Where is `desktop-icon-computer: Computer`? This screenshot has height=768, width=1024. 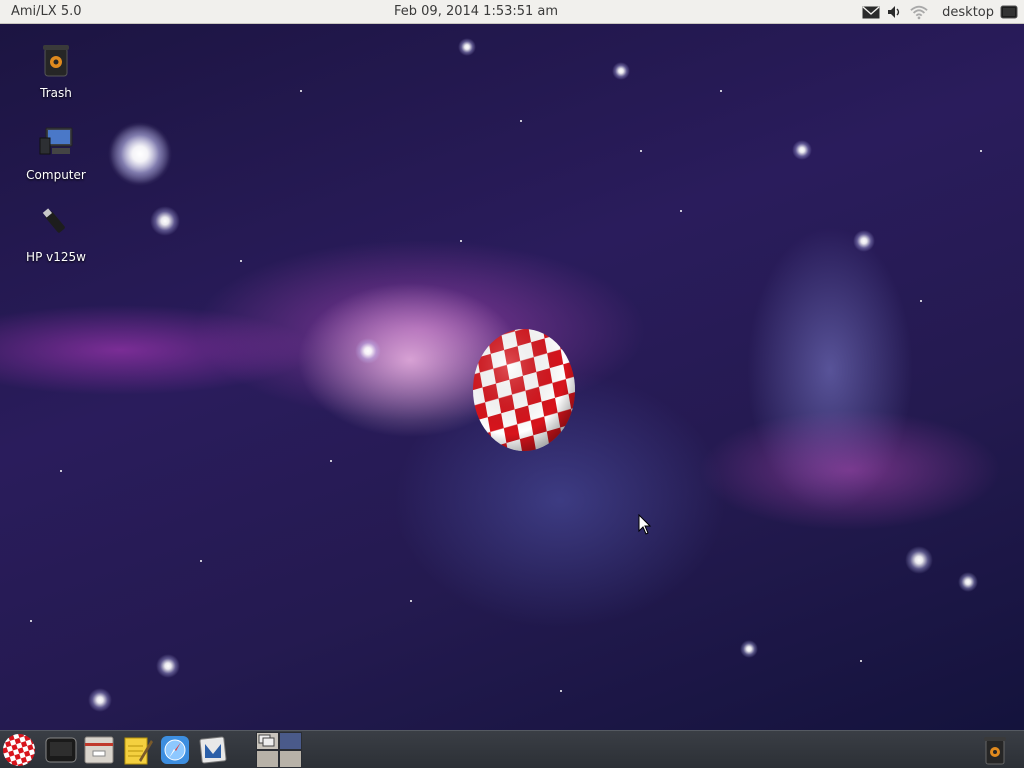 desktop-icon-computer: Computer is located at coordinates (56, 152).